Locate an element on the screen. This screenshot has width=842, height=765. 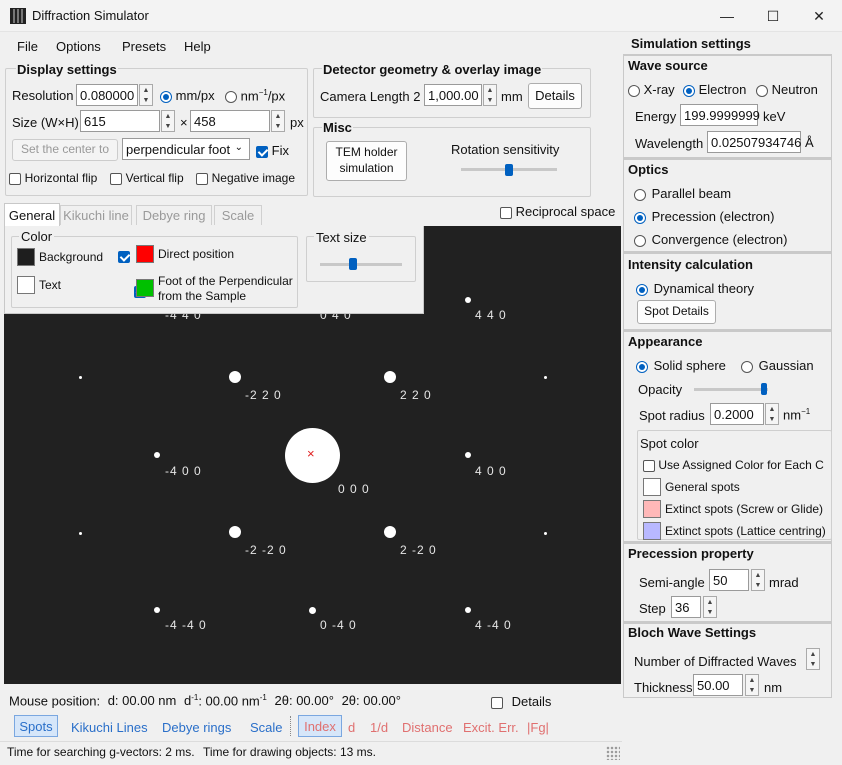
dynamical-theory-option: Dynamical theory is located at coordinates (695, 288).